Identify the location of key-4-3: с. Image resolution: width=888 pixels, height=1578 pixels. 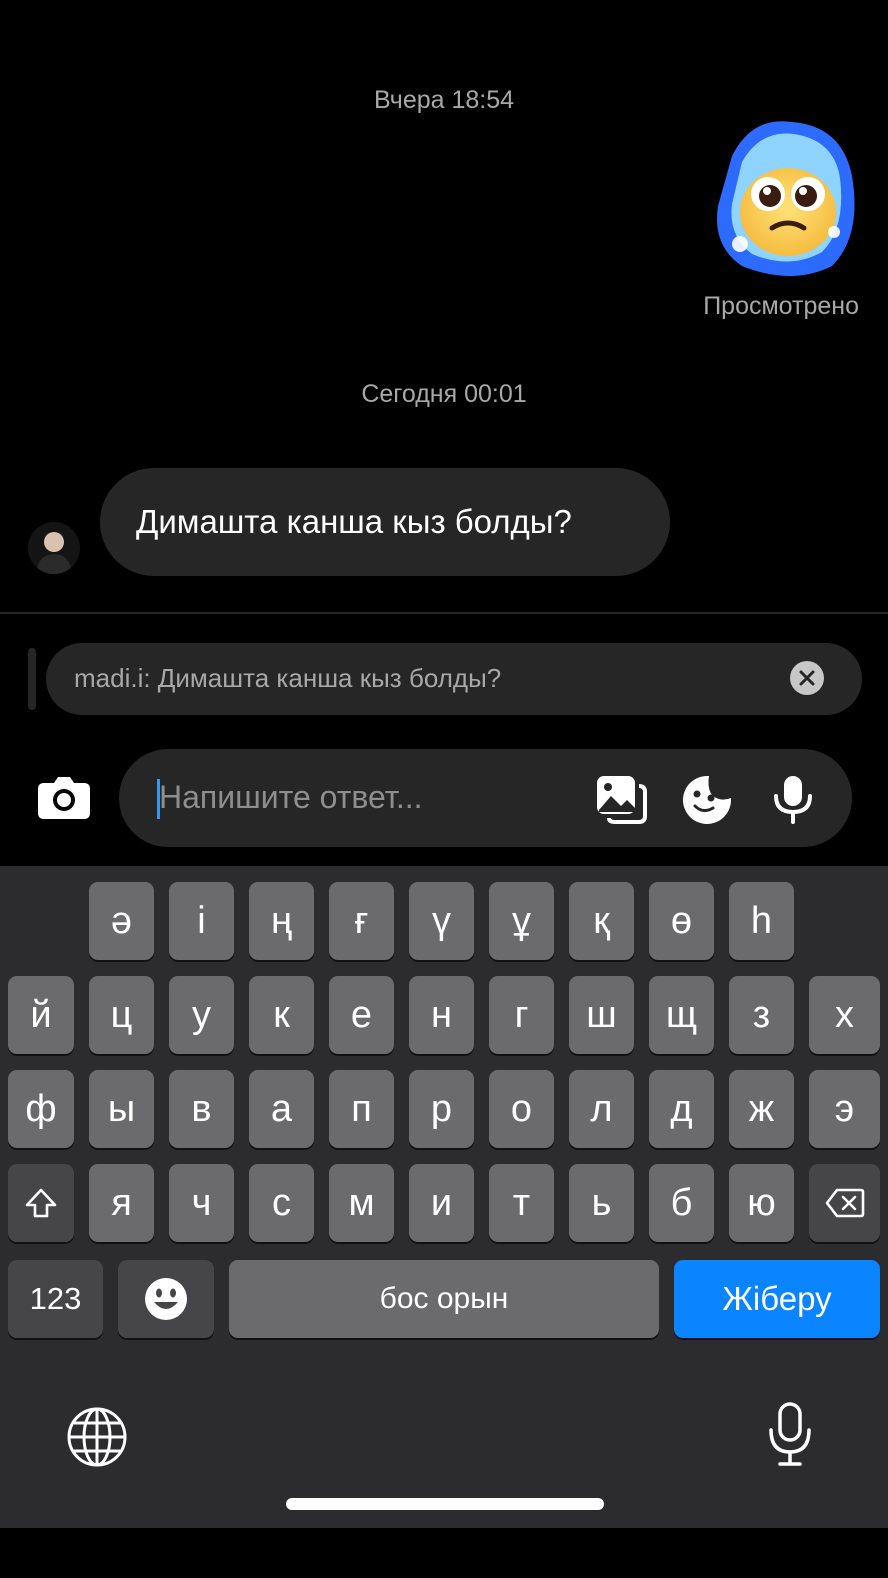
(281, 1203).